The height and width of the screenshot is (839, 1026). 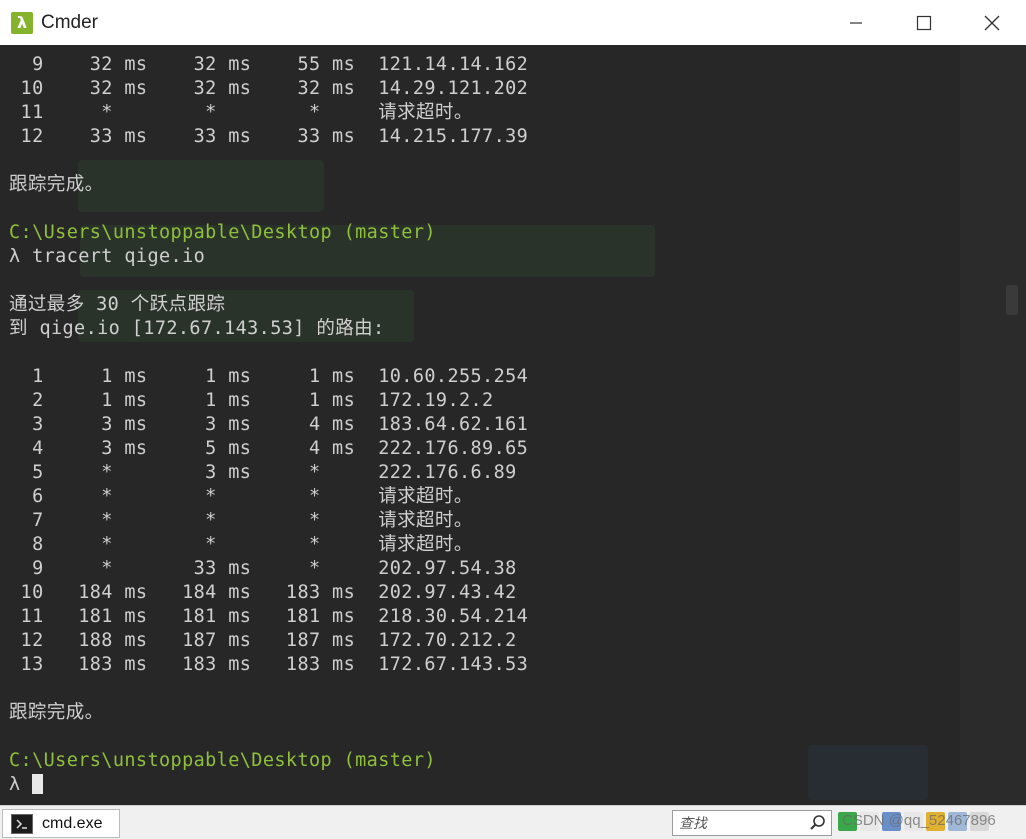 I want to click on terminal-line: 12 188 ms 187 ms 187 ms 172.70.212.2, so click(x=268, y=641).